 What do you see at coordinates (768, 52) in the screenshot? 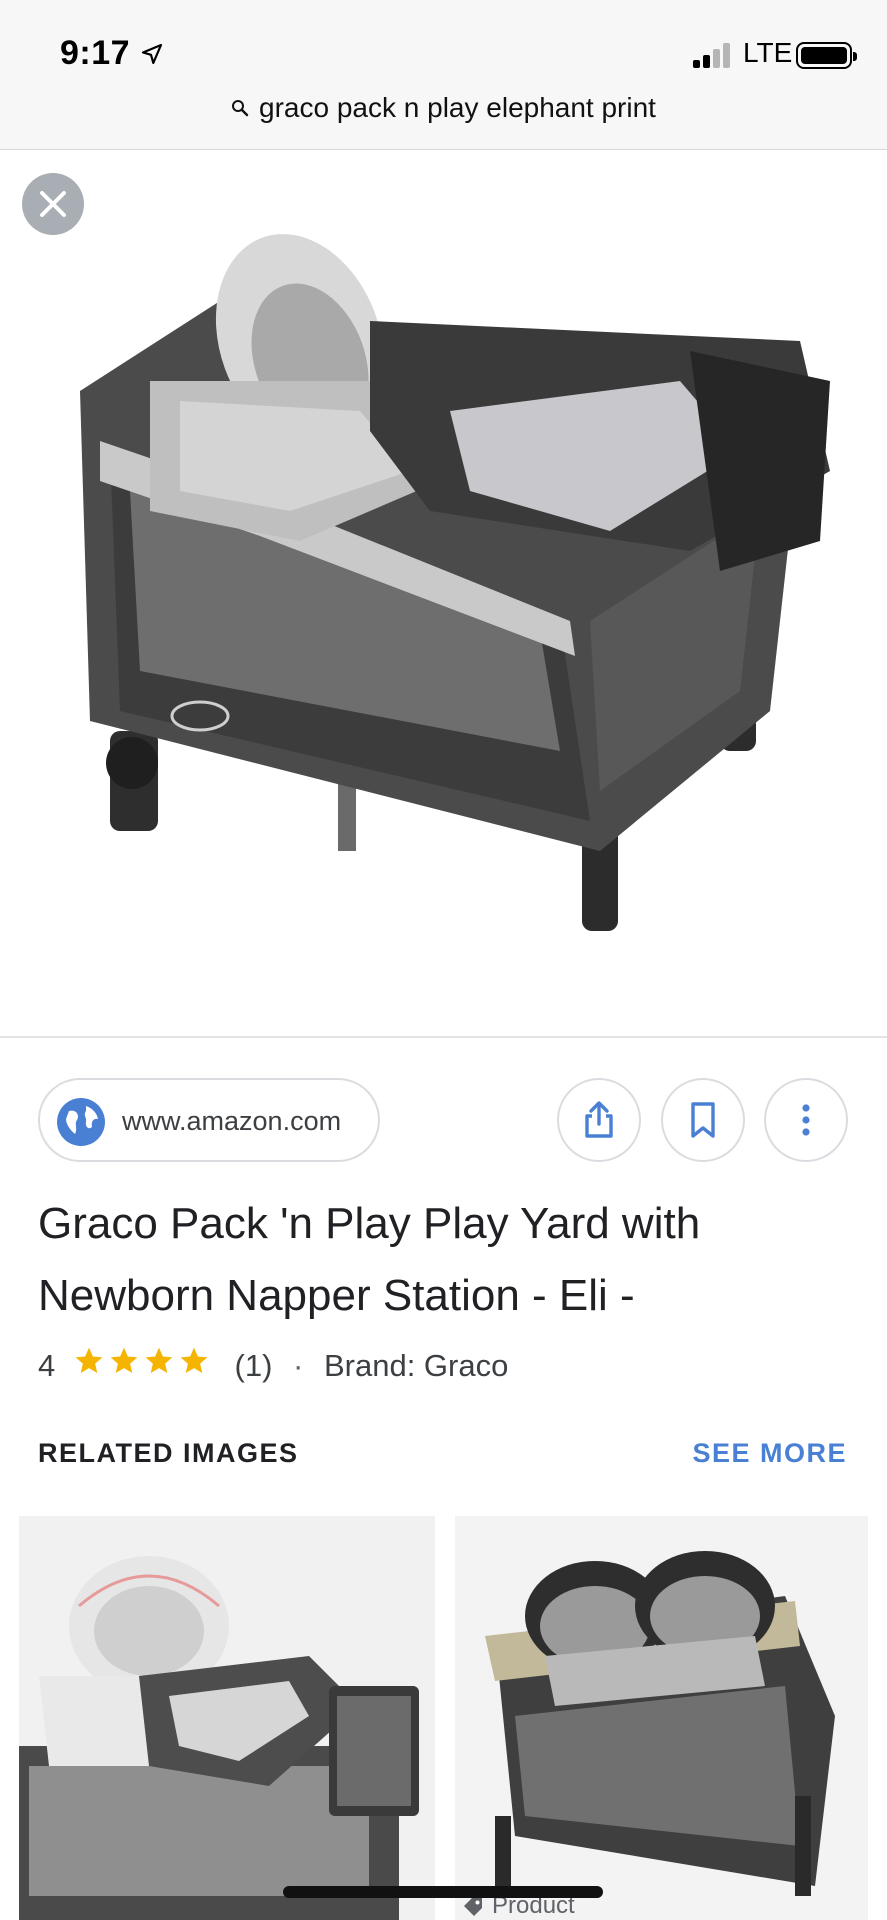
I see `network-type: LTE` at bounding box center [768, 52].